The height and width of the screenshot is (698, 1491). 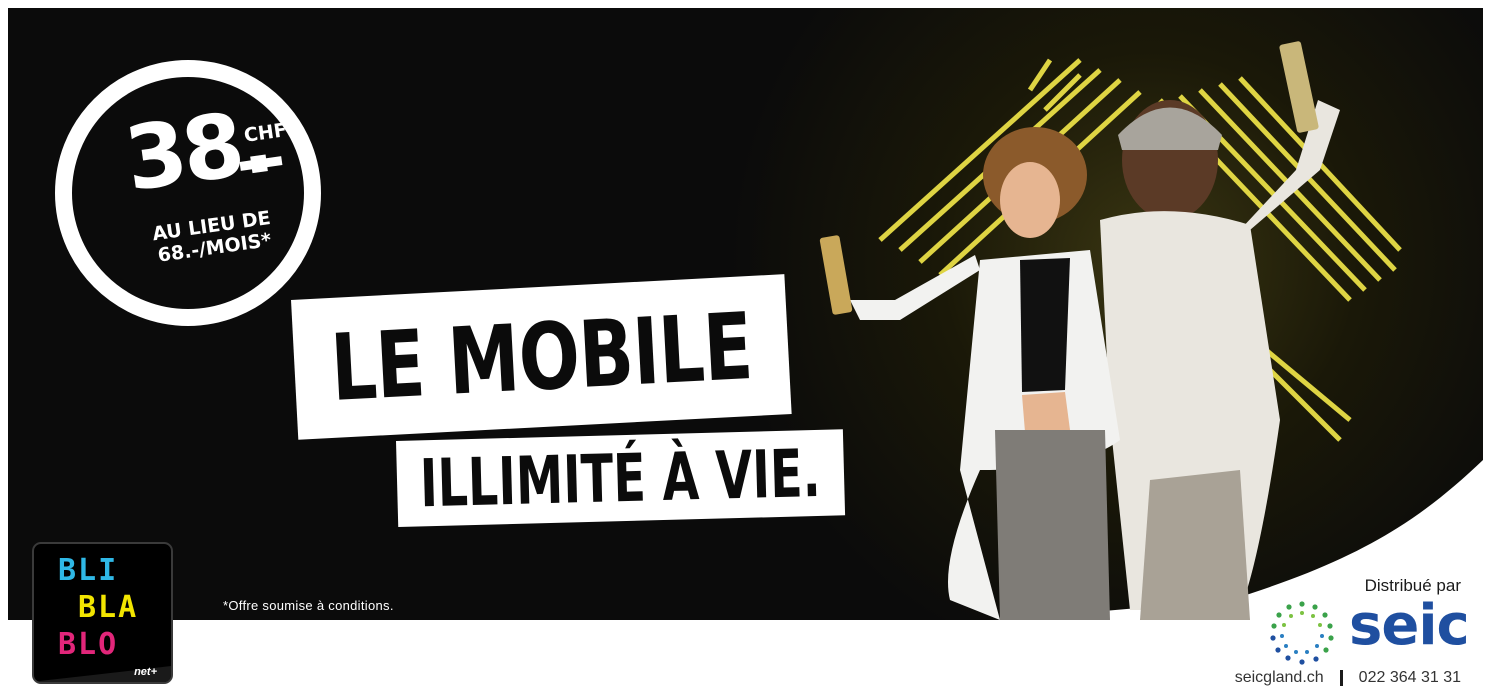 I want to click on blibla-row-blo: BLO, so click(x=88, y=644).